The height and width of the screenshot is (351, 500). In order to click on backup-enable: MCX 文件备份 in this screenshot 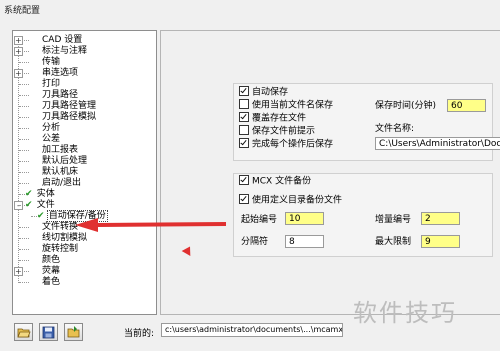, I will do `click(277, 181)`.